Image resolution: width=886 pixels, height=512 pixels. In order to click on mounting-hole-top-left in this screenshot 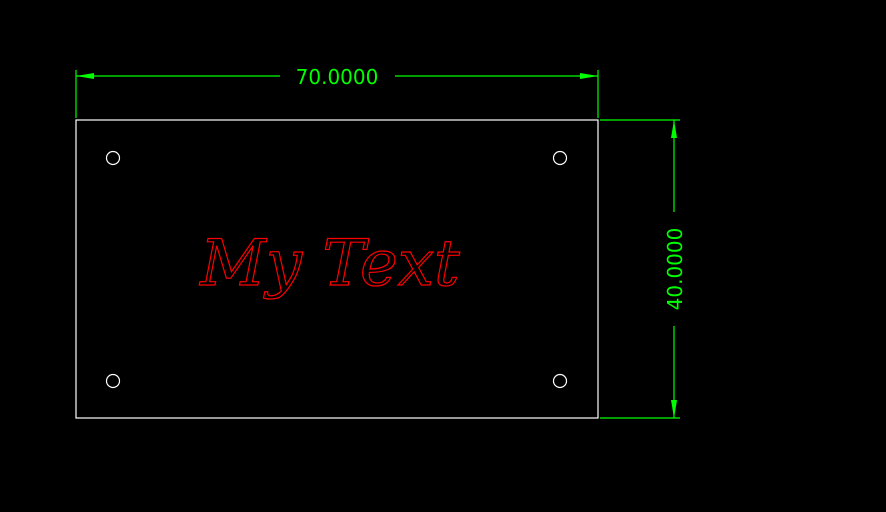, I will do `click(113, 158)`.